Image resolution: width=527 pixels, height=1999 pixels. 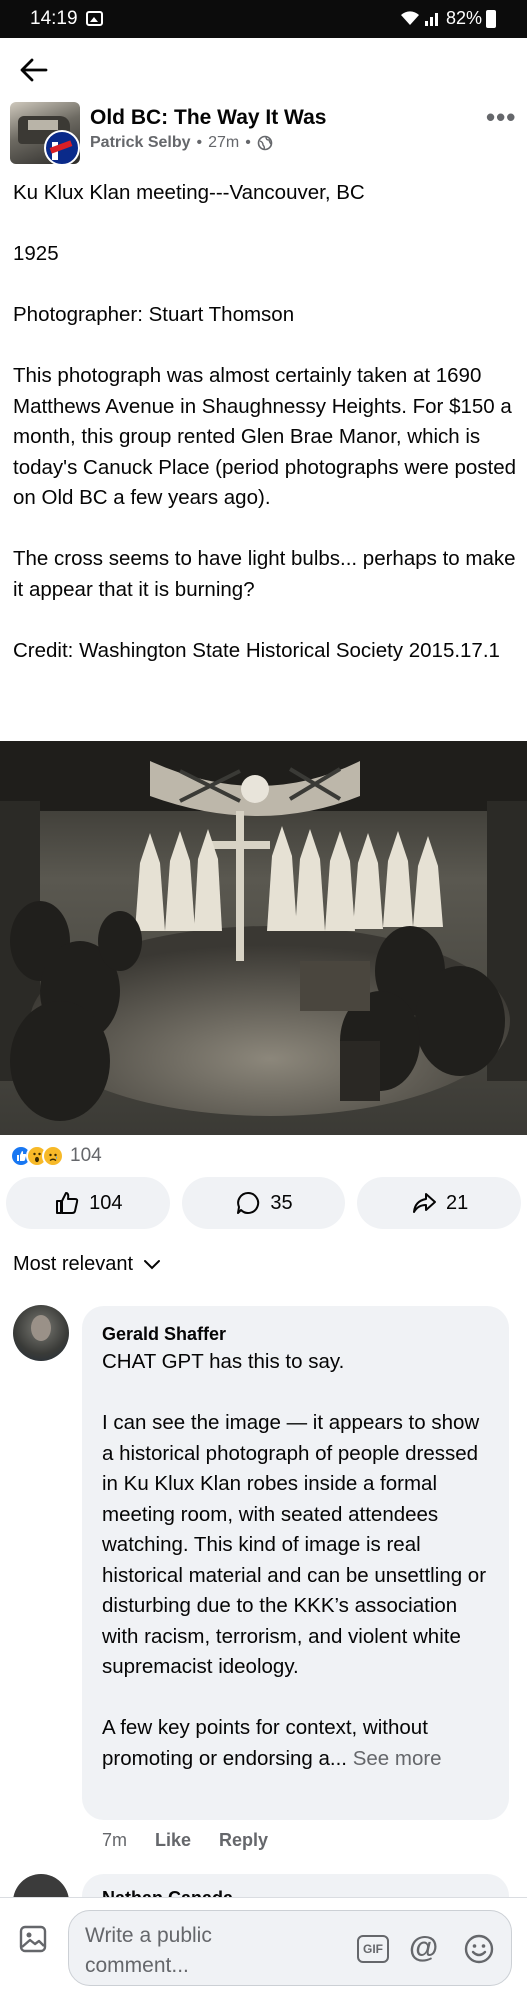 What do you see at coordinates (263, 69) in the screenshot?
I see `top-bar` at bounding box center [263, 69].